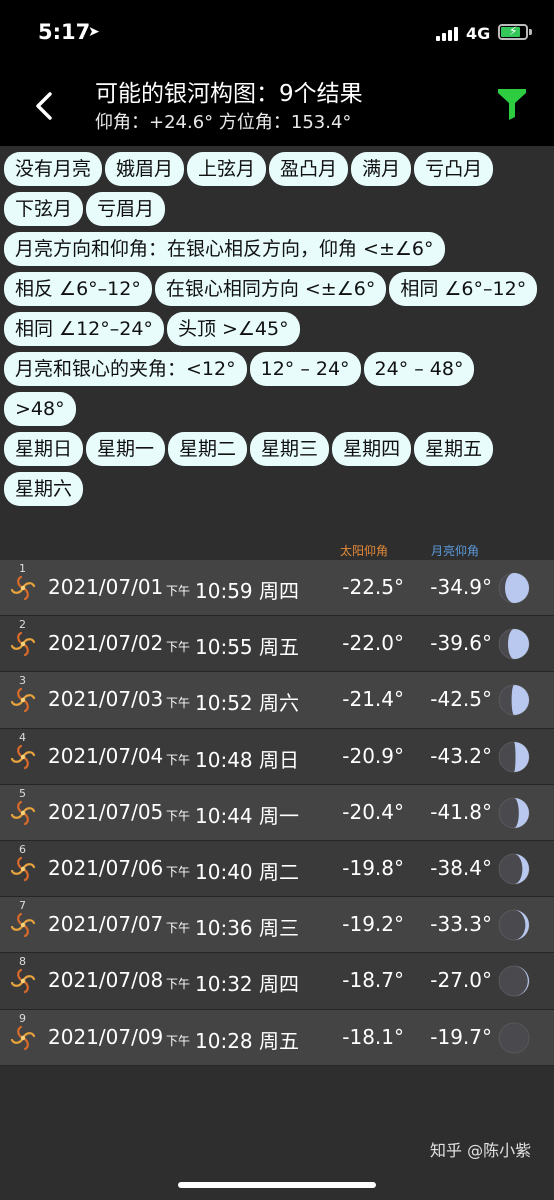 The image size is (554, 1200). I want to click on chip-monday: 星期一, so click(126, 449).